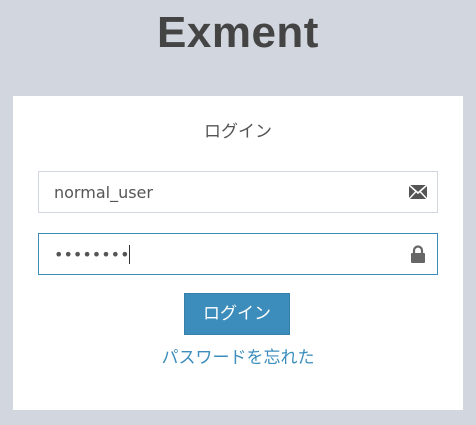  I want to click on forgot-password-link: パスワードを忘れた, so click(238, 358).